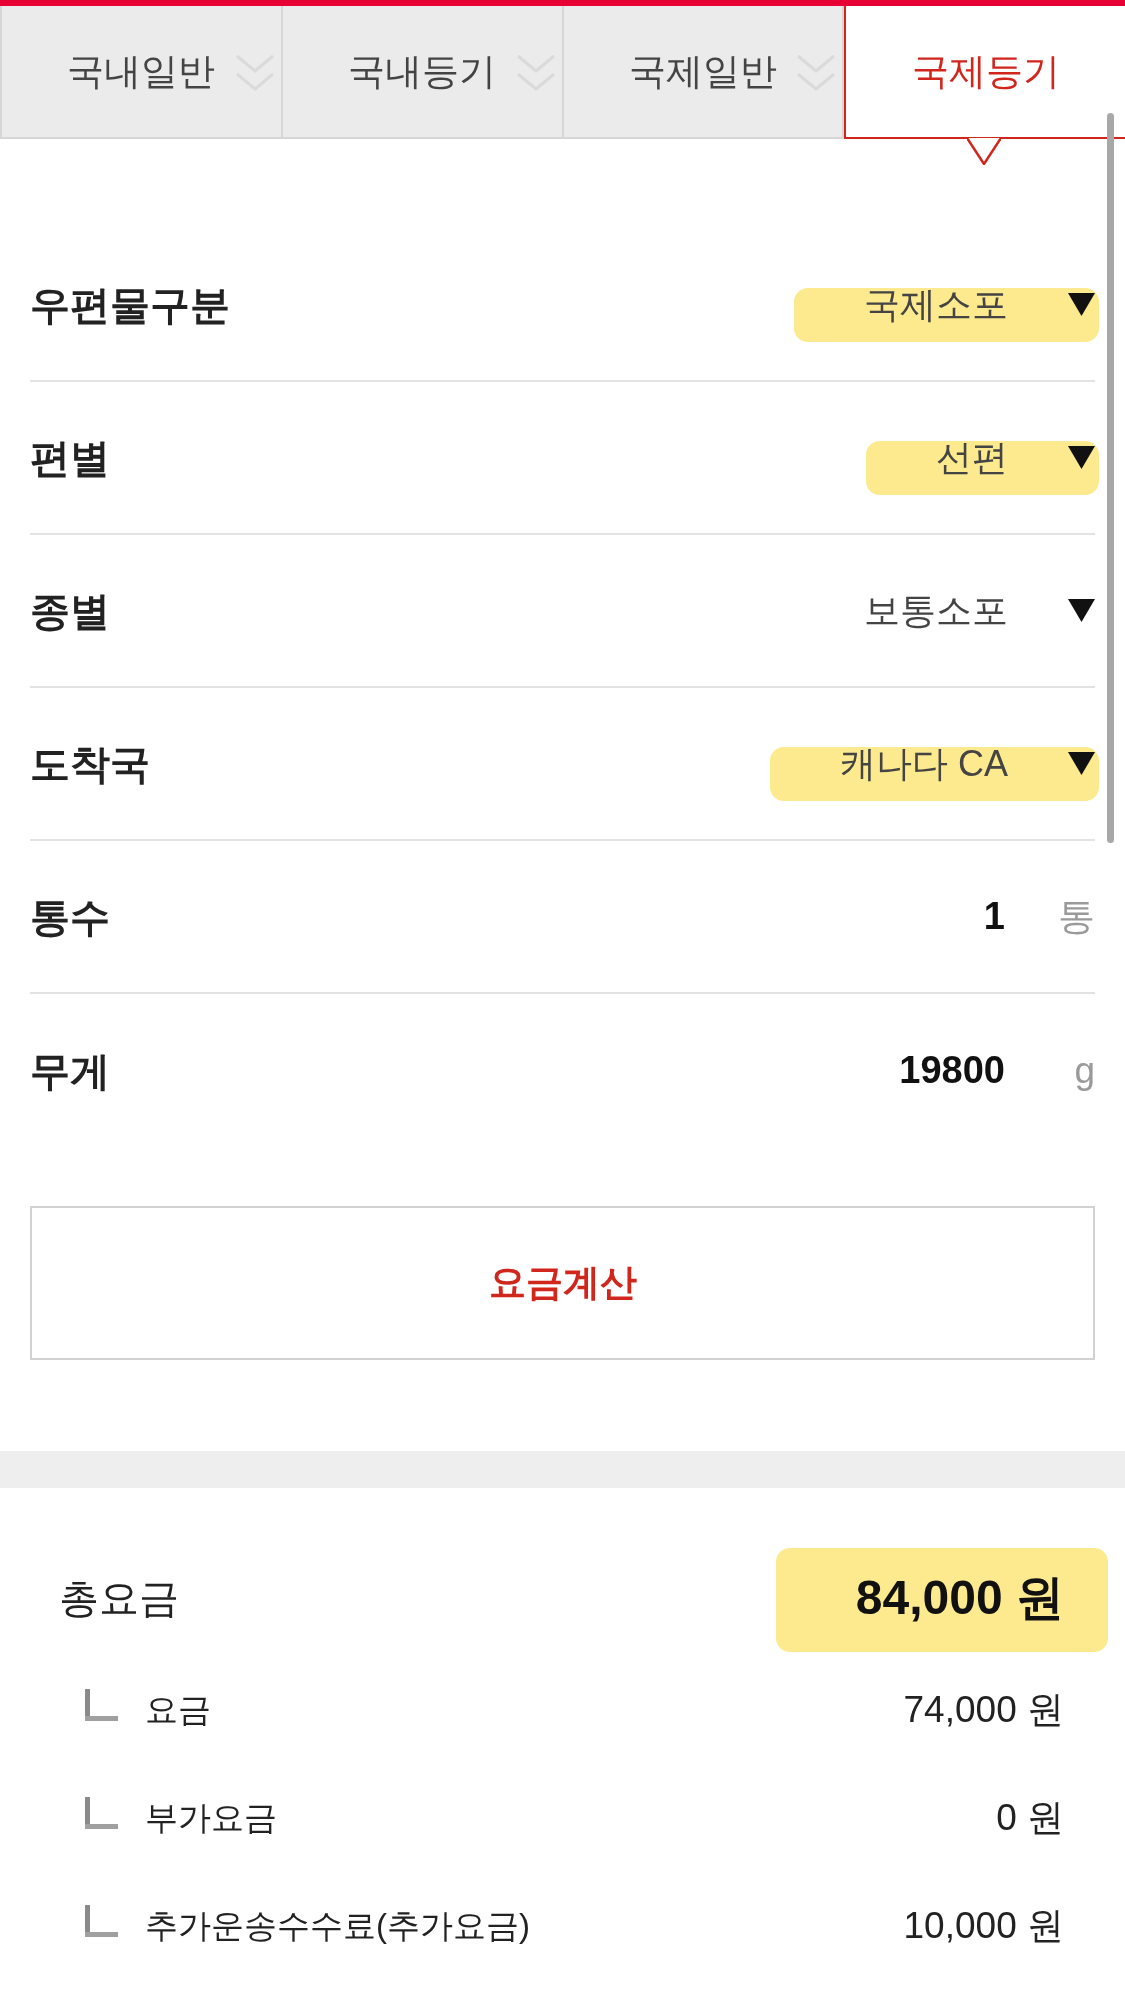 The width and height of the screenshot is (1125, 2016). What do you see at coordinates (70, 458) in the screenshot?
I see `field-label: 편별` at bounding box center [70, 458].